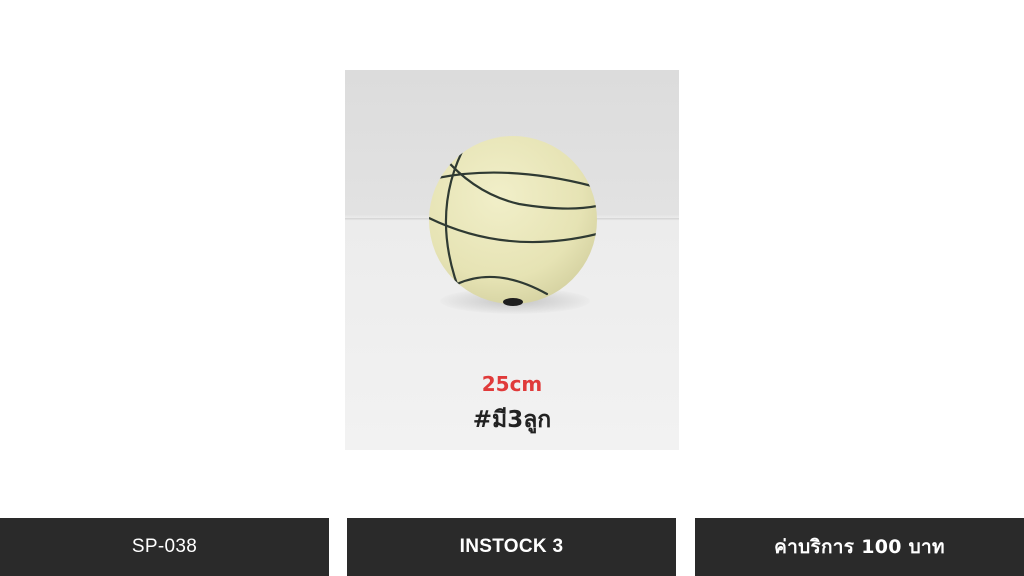 The width and height of the screenshot is (1024, 576). Describe the element at coordinates (511, 547) in the screenshot. I see `stock-bar: INSTOCK 3` at that location.